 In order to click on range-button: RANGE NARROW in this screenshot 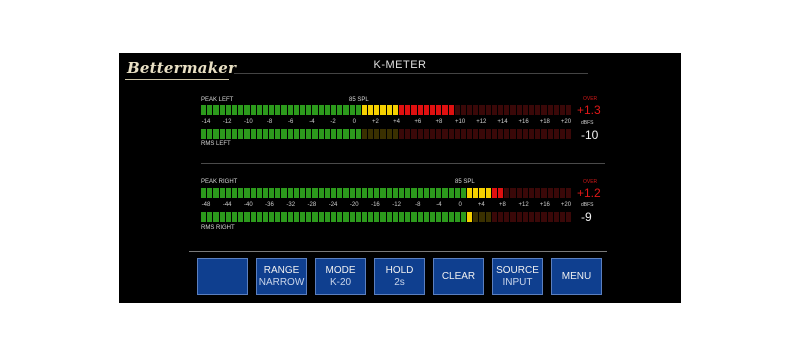, I will do `click(281, 276)`.